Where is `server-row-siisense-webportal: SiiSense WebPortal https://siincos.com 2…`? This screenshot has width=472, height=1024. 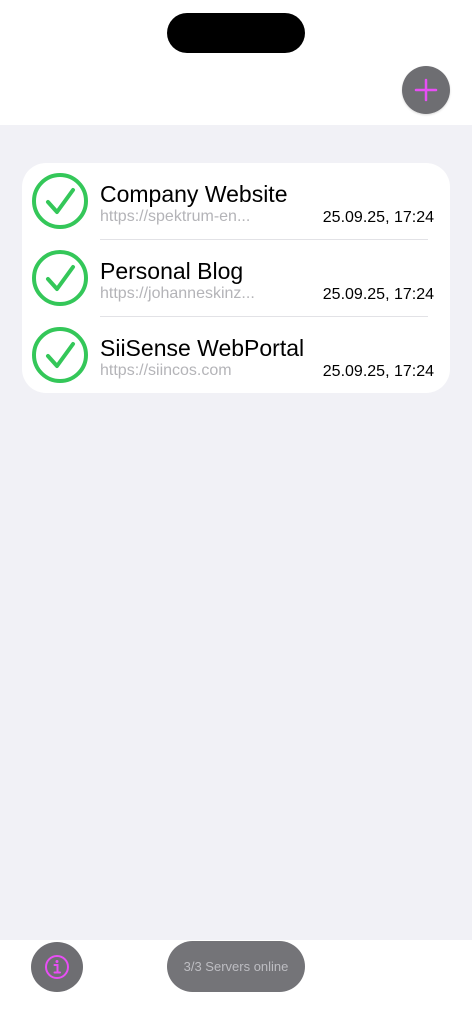
server-row-siisense-webportal: SiiSense WebPortal https://siincos.com 2… is located at coordinates (236, 355).